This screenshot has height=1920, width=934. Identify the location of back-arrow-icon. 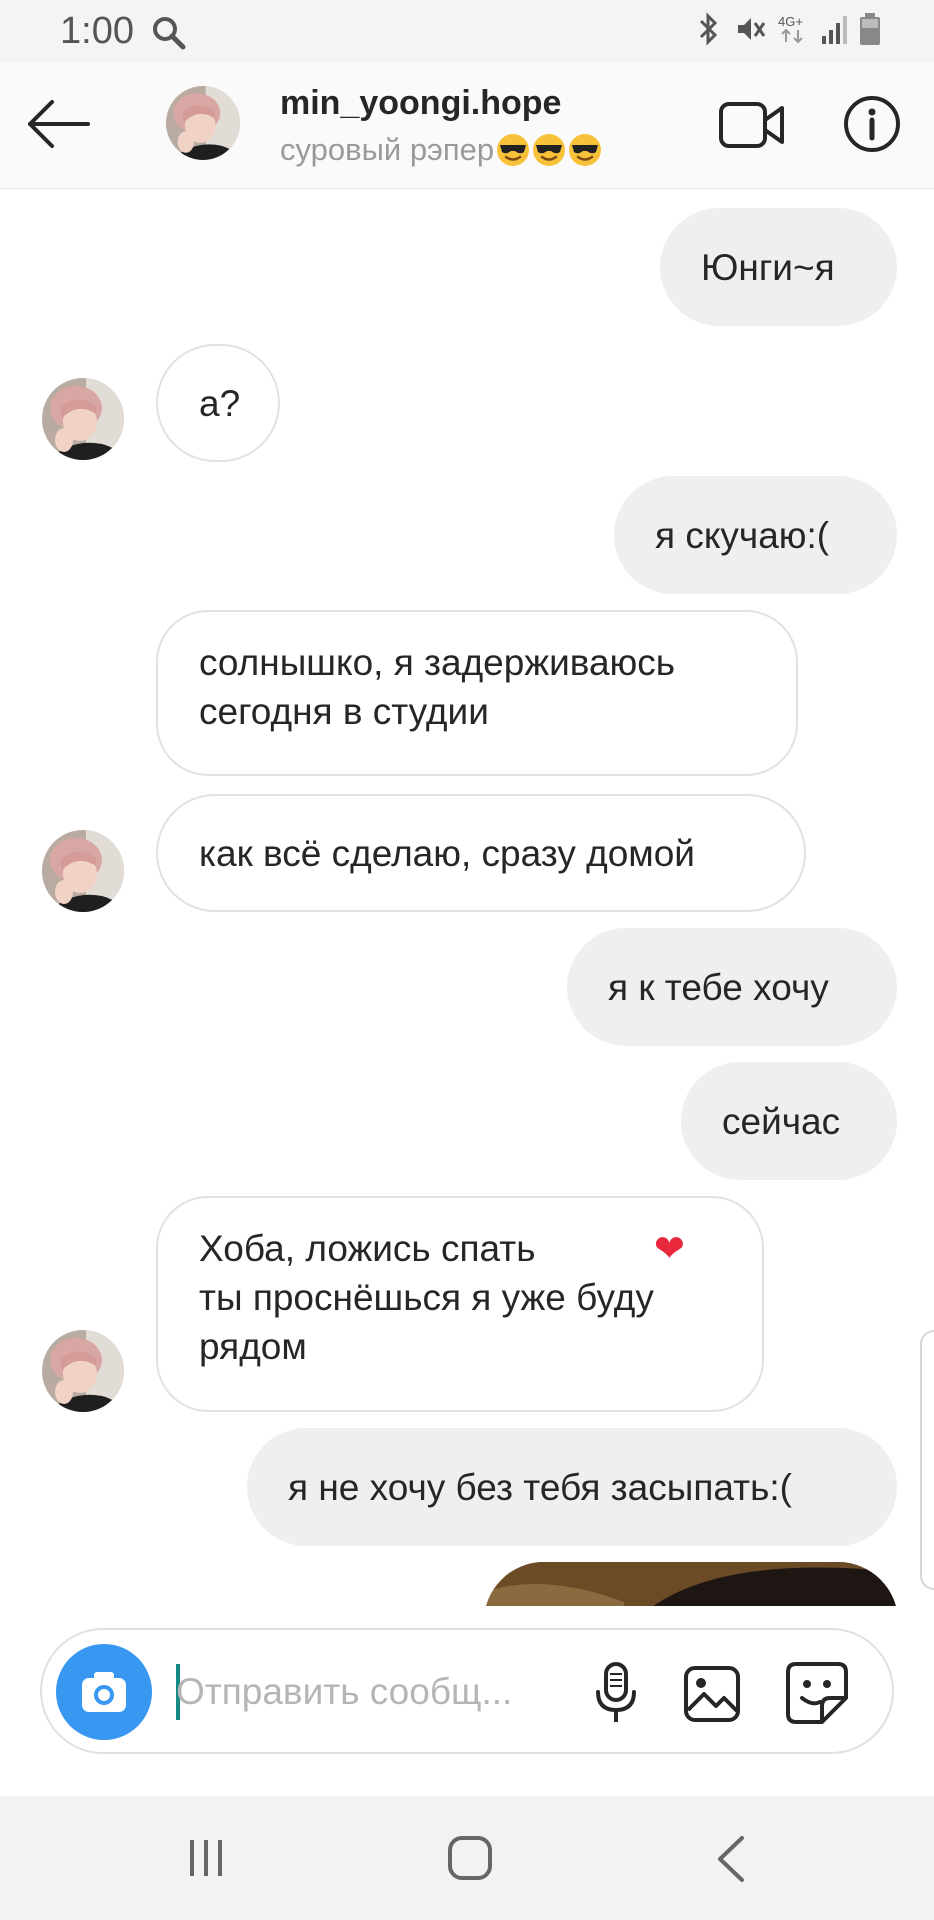
(58, 124).